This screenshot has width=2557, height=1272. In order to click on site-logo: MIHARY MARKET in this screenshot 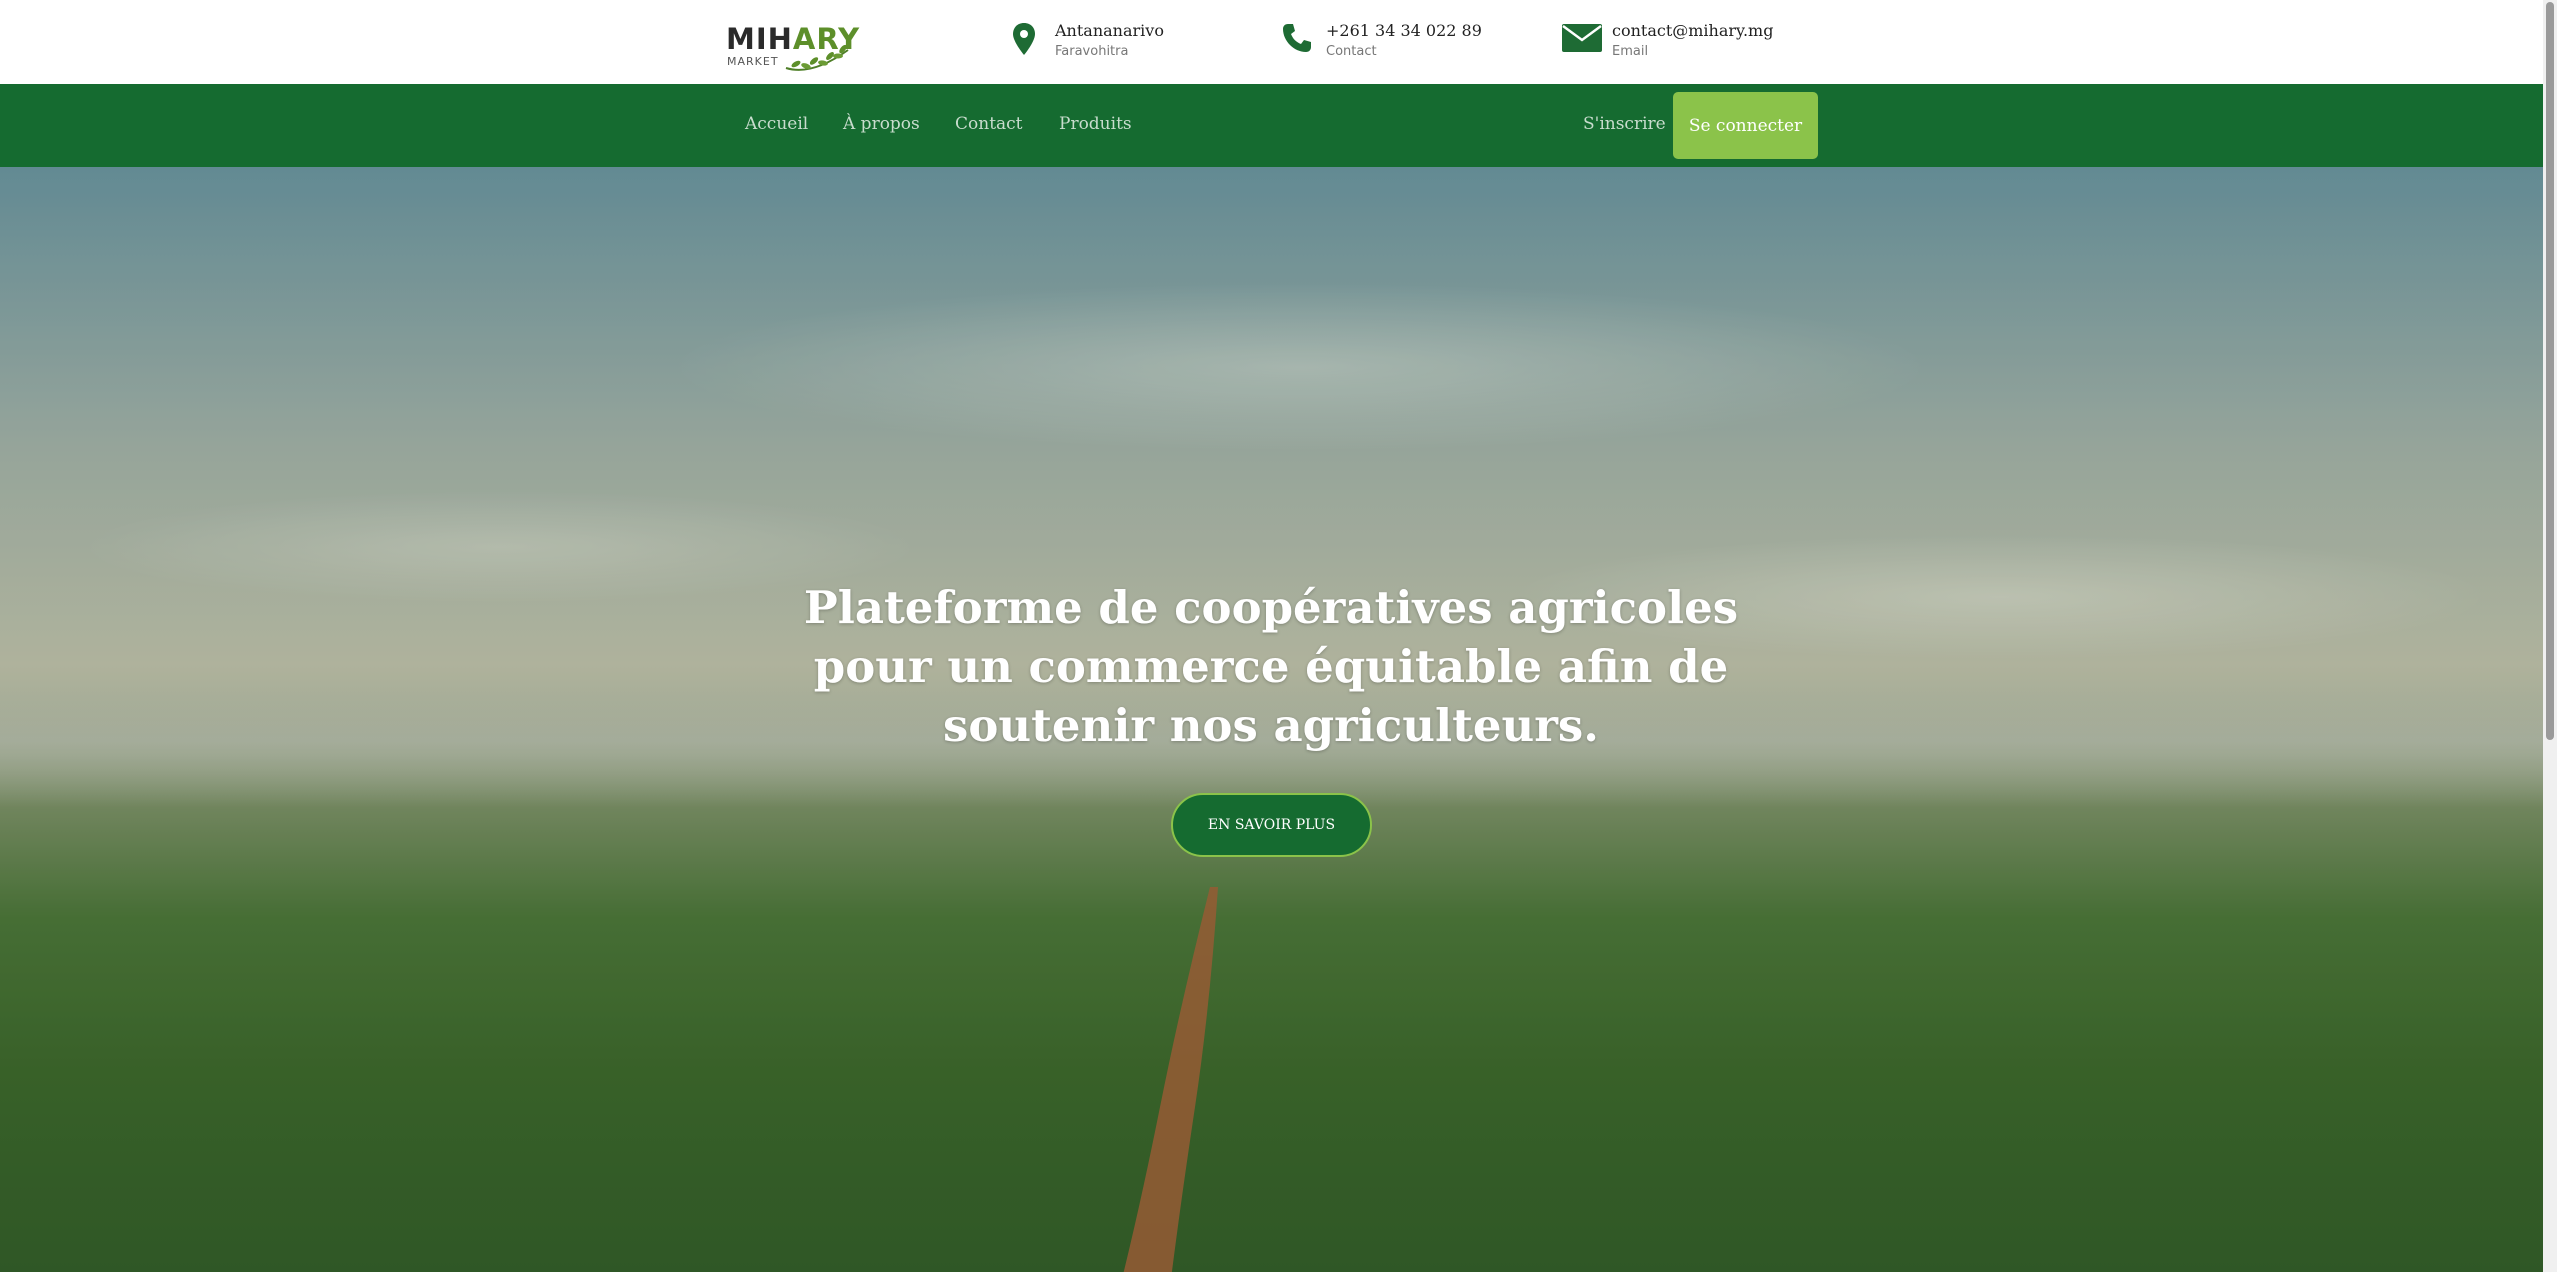, I will do `click(792, 47)`.